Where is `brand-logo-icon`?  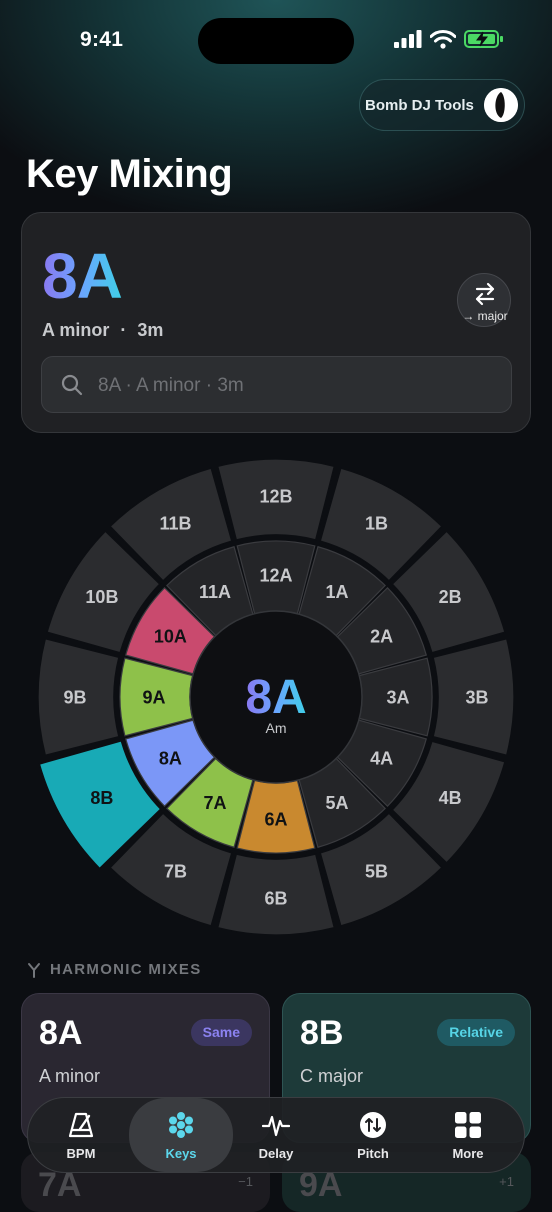 brand-logo-icon is located at coordinates (501, 105).